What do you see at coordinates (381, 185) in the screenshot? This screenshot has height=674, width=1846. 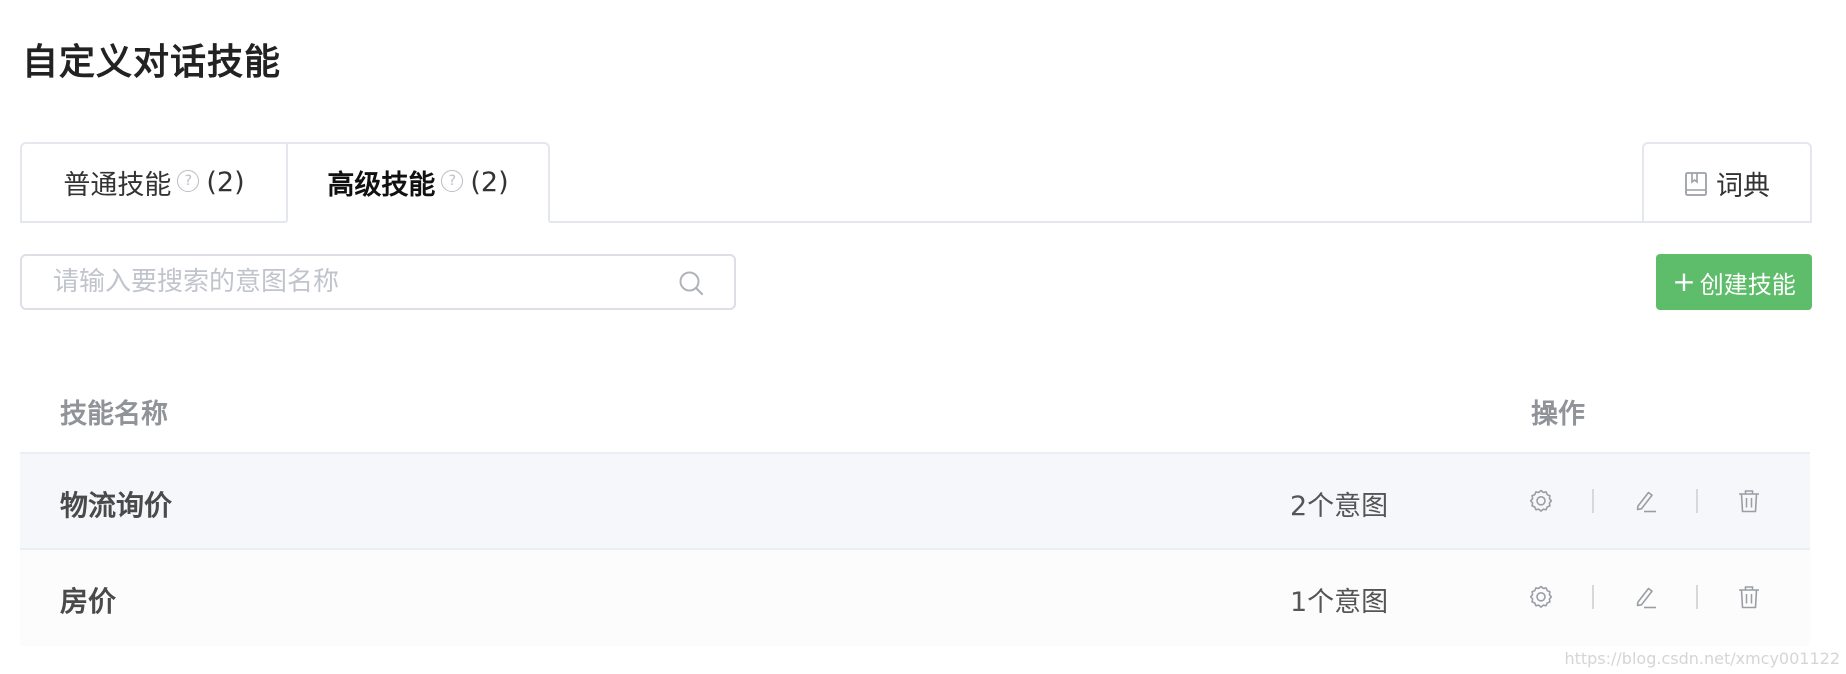 I see `tab-advanced-skills-label: 高级技能` at bounding box center [381, 185].